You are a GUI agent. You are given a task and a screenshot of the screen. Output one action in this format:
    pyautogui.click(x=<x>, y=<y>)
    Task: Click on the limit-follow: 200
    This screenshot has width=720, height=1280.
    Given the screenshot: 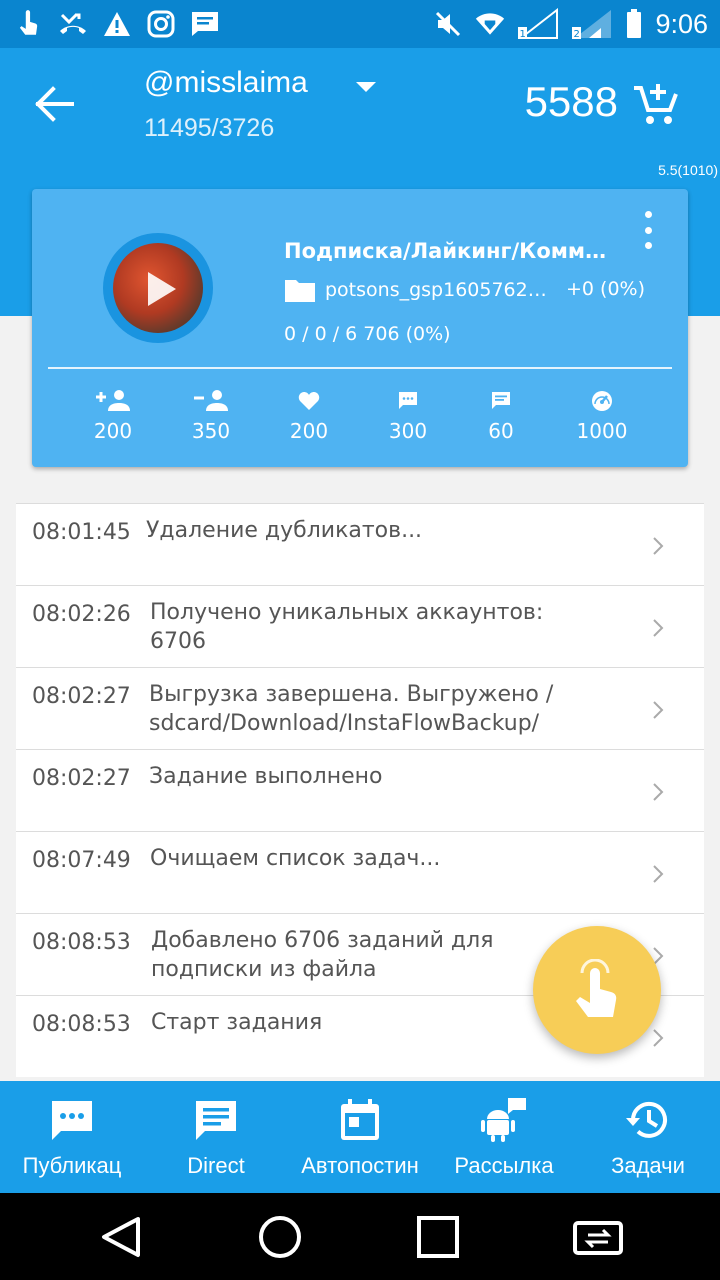 What is the action you would take?
    pyautogui.click(x=113, y=414)
    